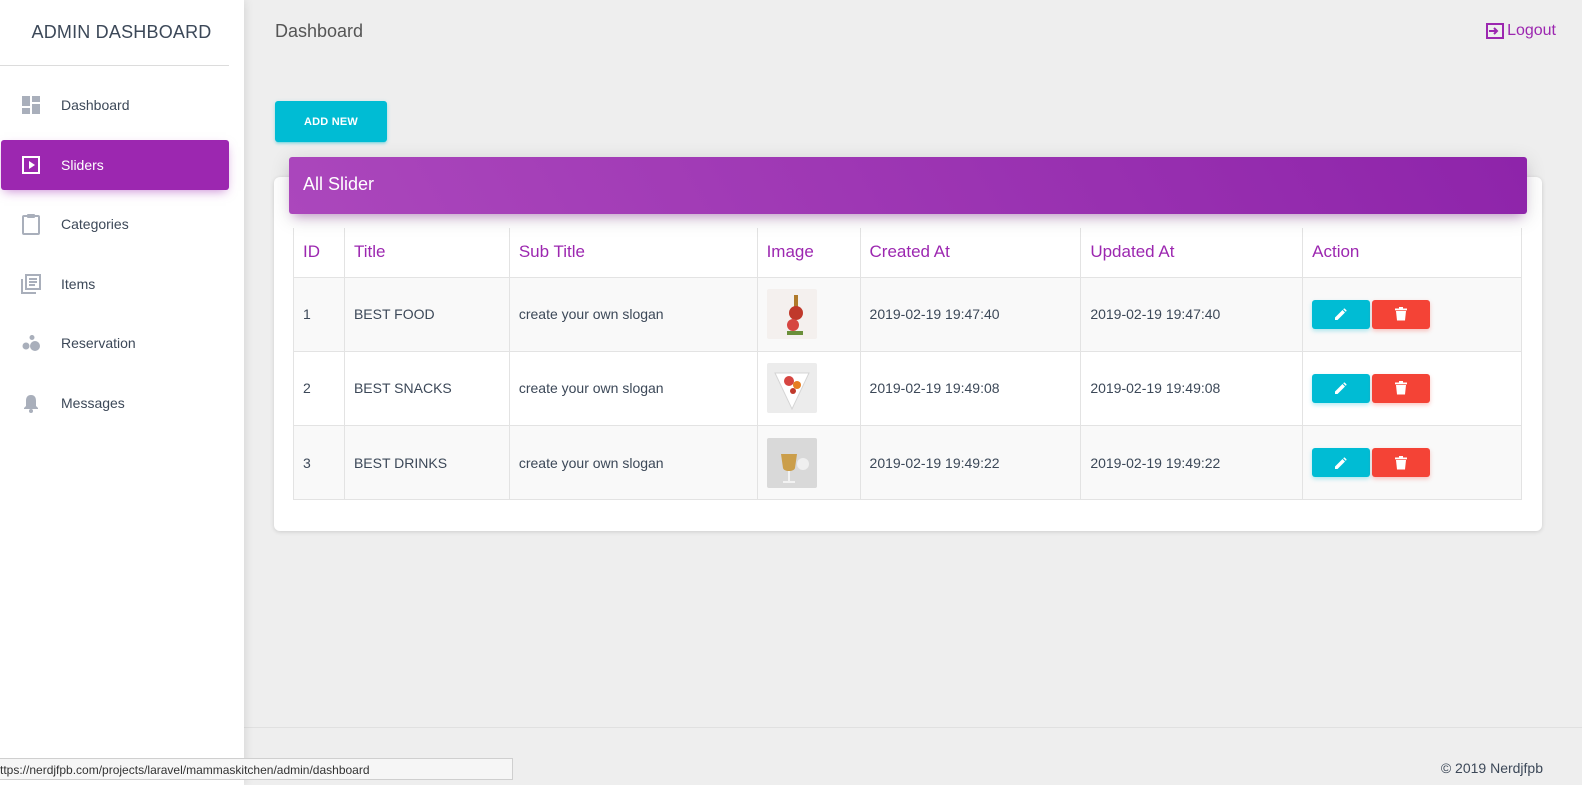 This screenshot has width=1582, height=785. What do you see at coordinates (1192, 463) in the screenshot?
I see `cell-updated-at: 2019-02-19 19:49:22` at bounding box center [1192, 463].